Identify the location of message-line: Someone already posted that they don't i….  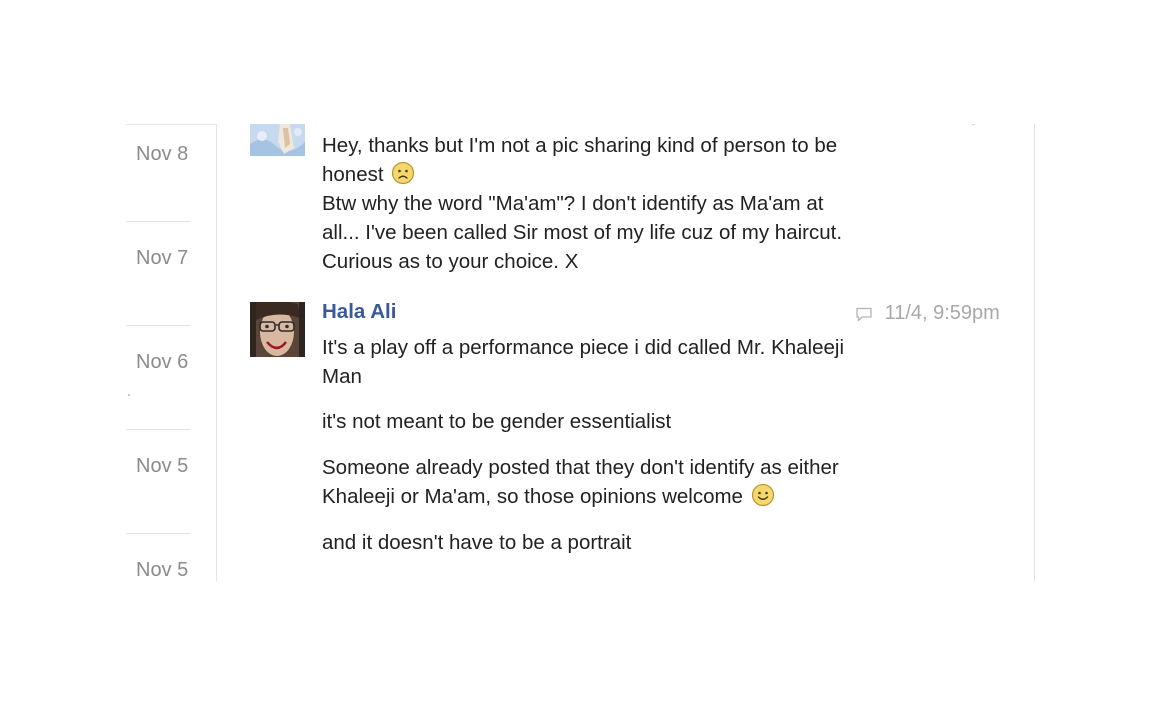
(580, 467).